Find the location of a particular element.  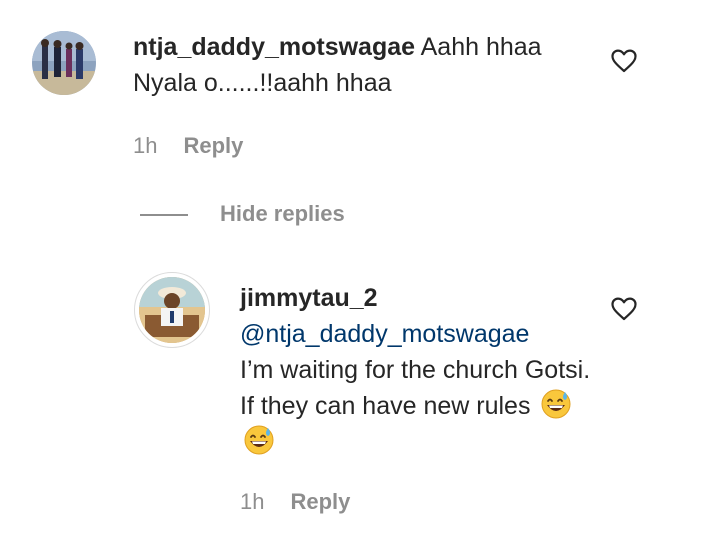

comment-timestamp: 1h is located at coordinates (145, 145).